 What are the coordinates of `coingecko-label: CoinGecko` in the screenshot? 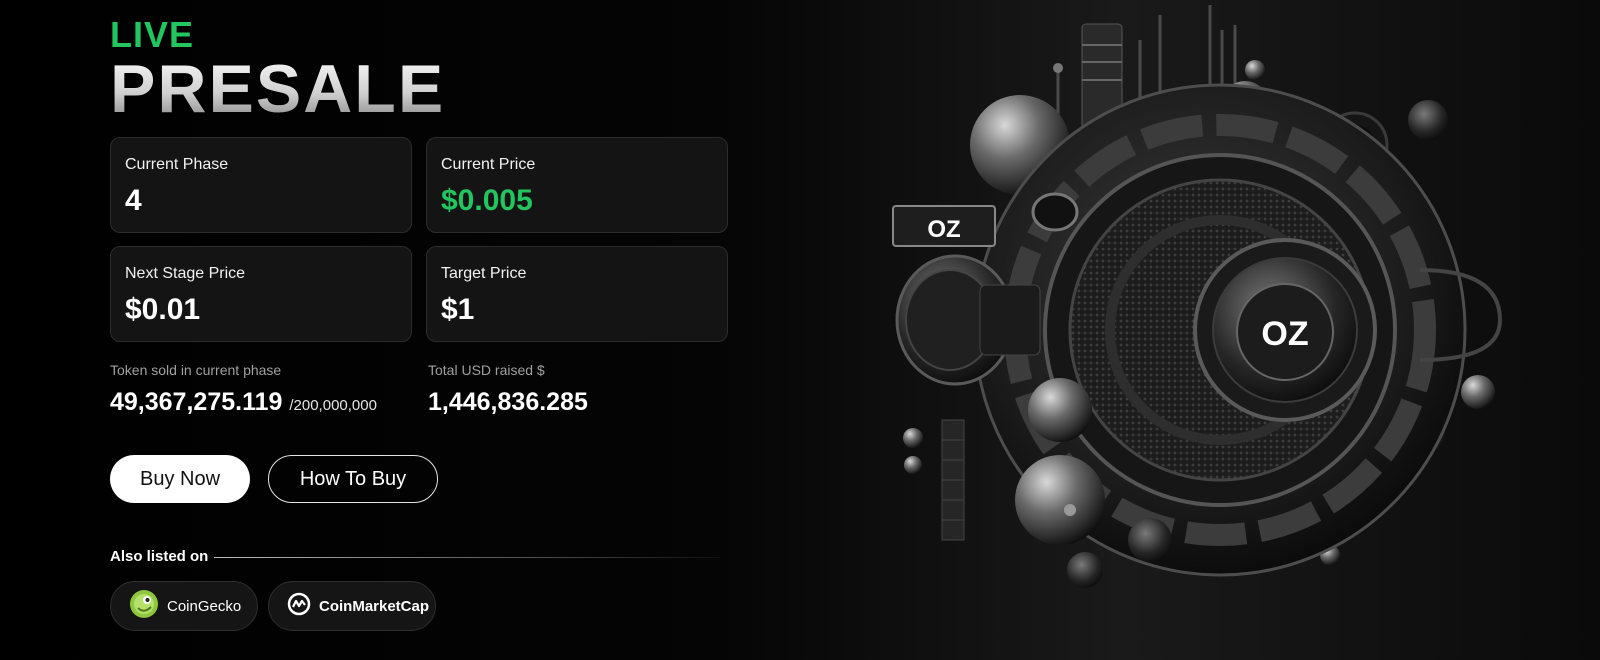 It's located at (204, 606).